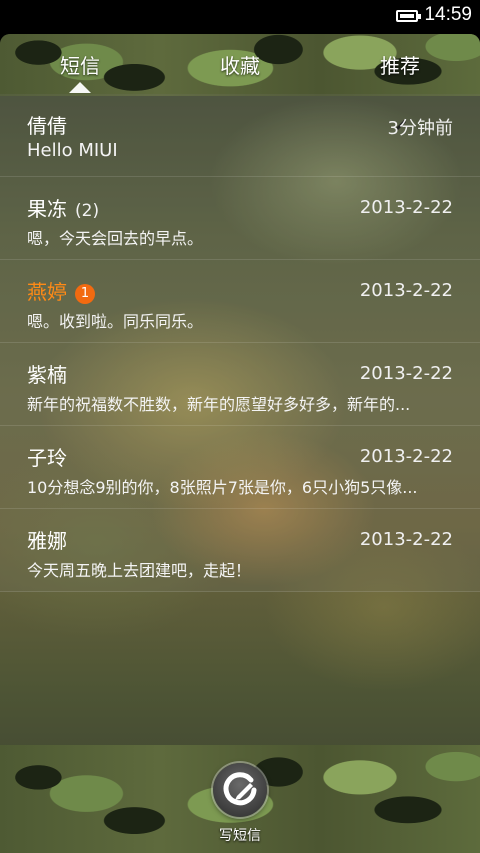  Describe the element at coordinates (80, 87) in the screenshot. I see `active-tab-indicator` at that location.